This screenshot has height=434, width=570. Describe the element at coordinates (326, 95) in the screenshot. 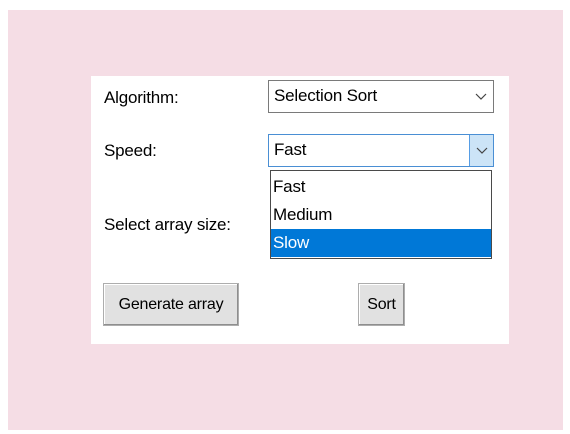

I see `algorithm-select-value: Selection Sort` at that location.